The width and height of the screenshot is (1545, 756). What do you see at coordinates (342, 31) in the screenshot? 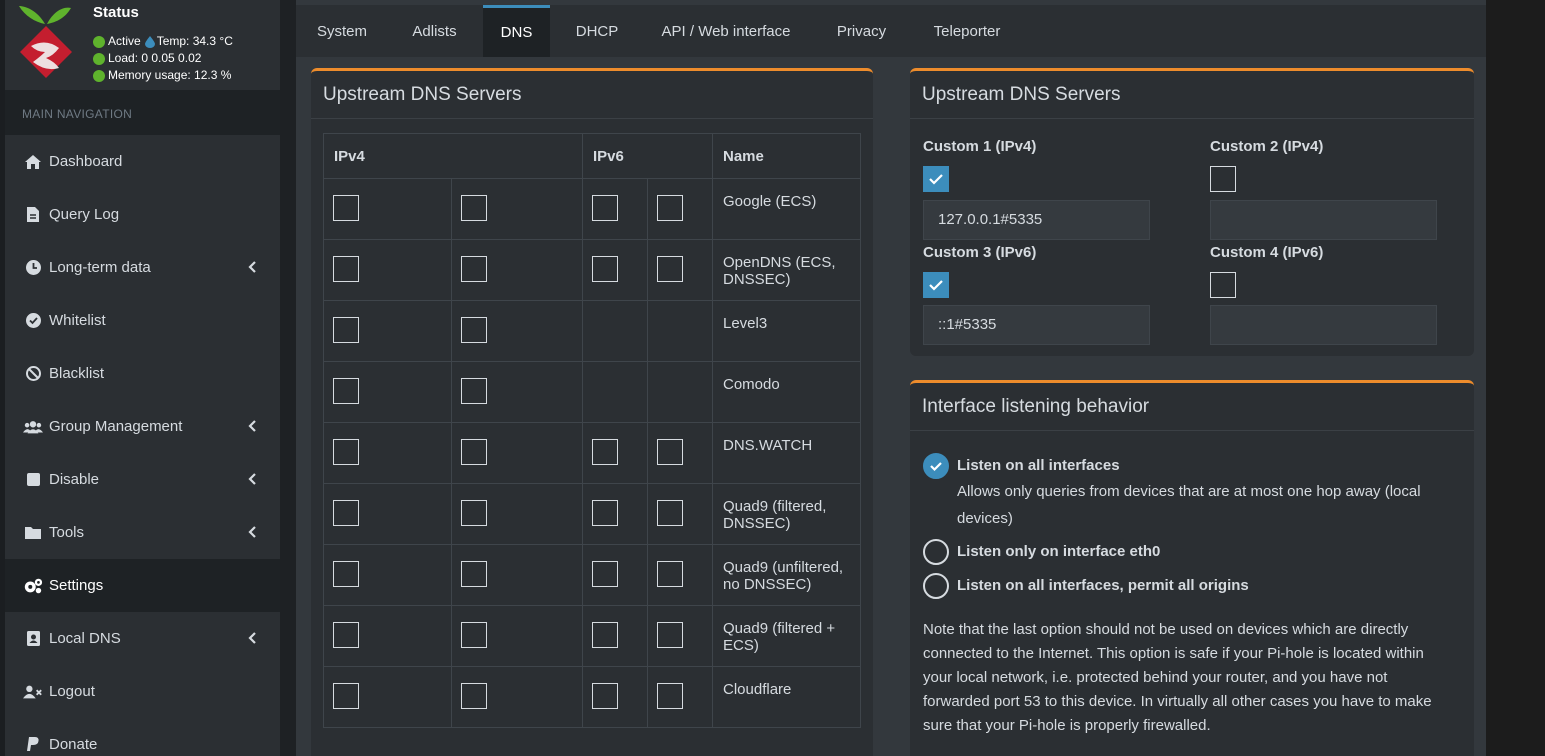
I see `tab-system: System` at bounding box center [342, 31].